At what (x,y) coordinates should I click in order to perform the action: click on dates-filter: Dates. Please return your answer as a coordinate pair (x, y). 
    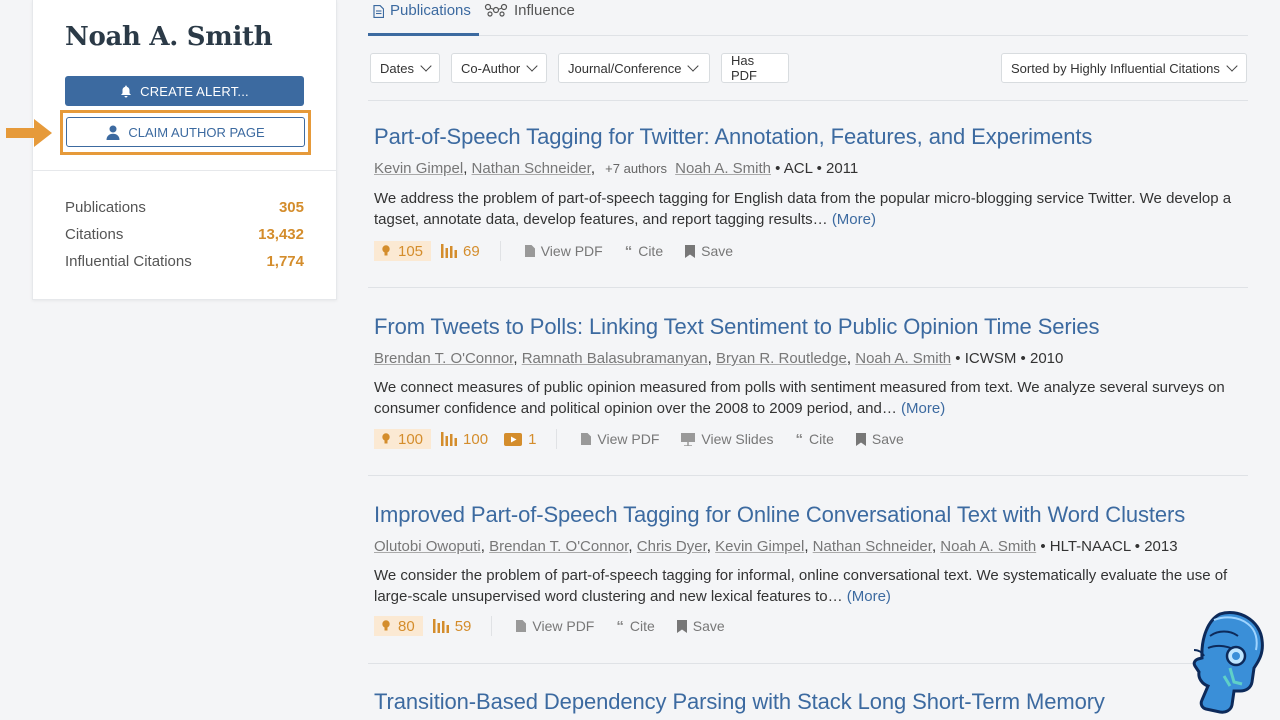
    Looking at the image, I should click on (405, 68).